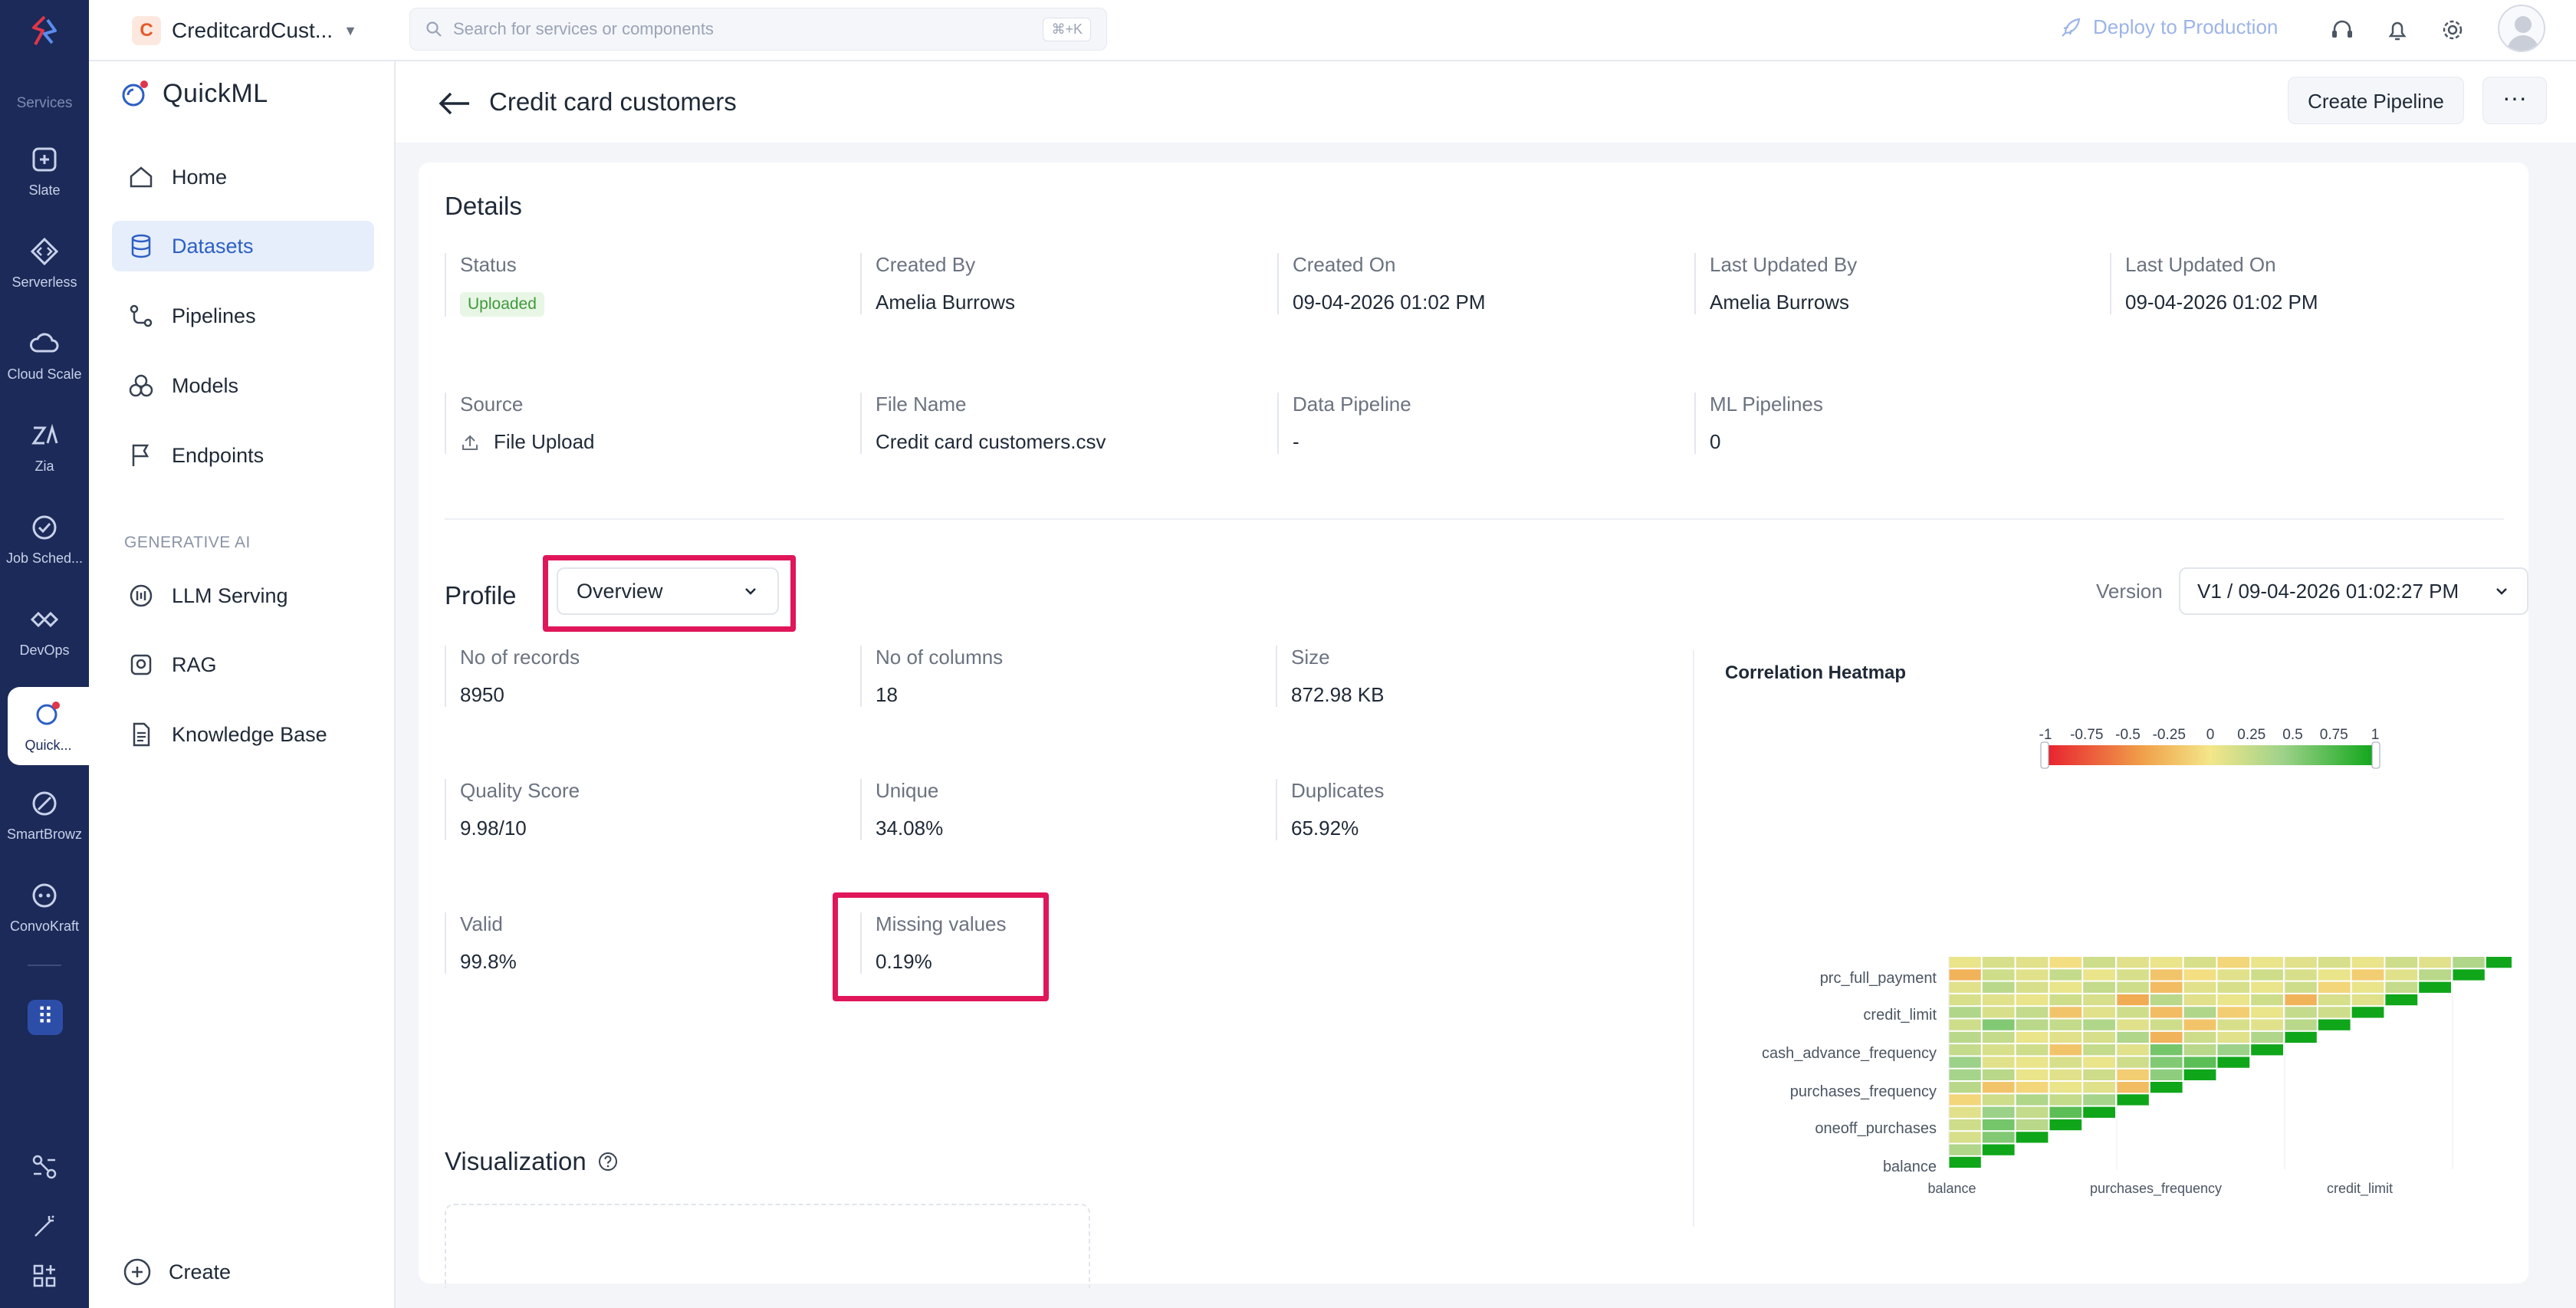 Image resolution: width=2576 pixels, height=1308 pixels. Describe the element at coordinates (44, 31) in the screenshot. I see `catalyst-logo-icon` at that location.